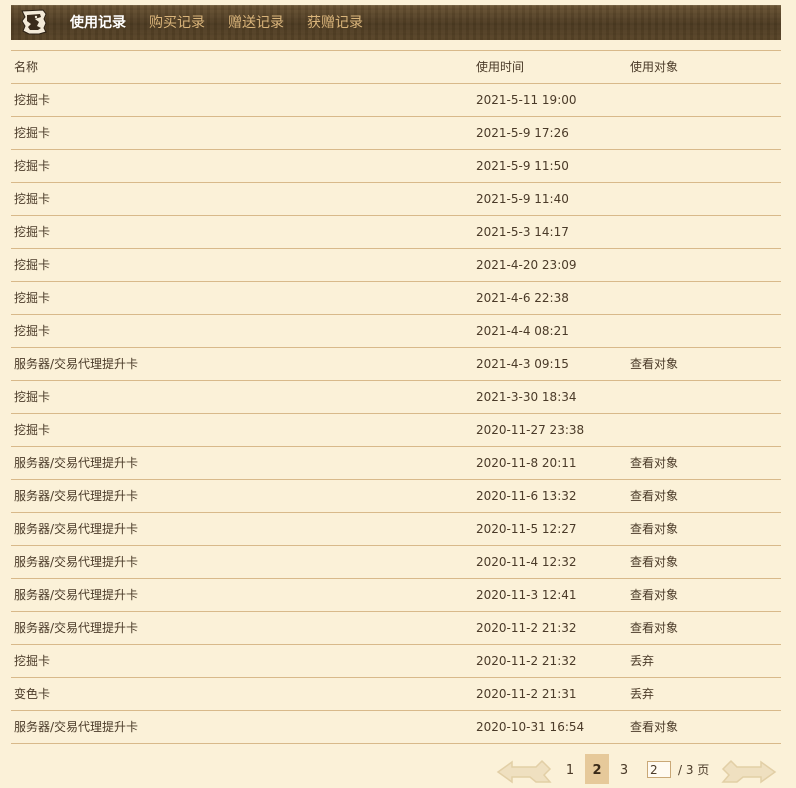 The width and height of the screenshot is (796, 788). What do you see at coordinates (522, 166) in the screenshot?
I see `use-time: 2021-5-9 11:50` at bounding box center [522, 166].